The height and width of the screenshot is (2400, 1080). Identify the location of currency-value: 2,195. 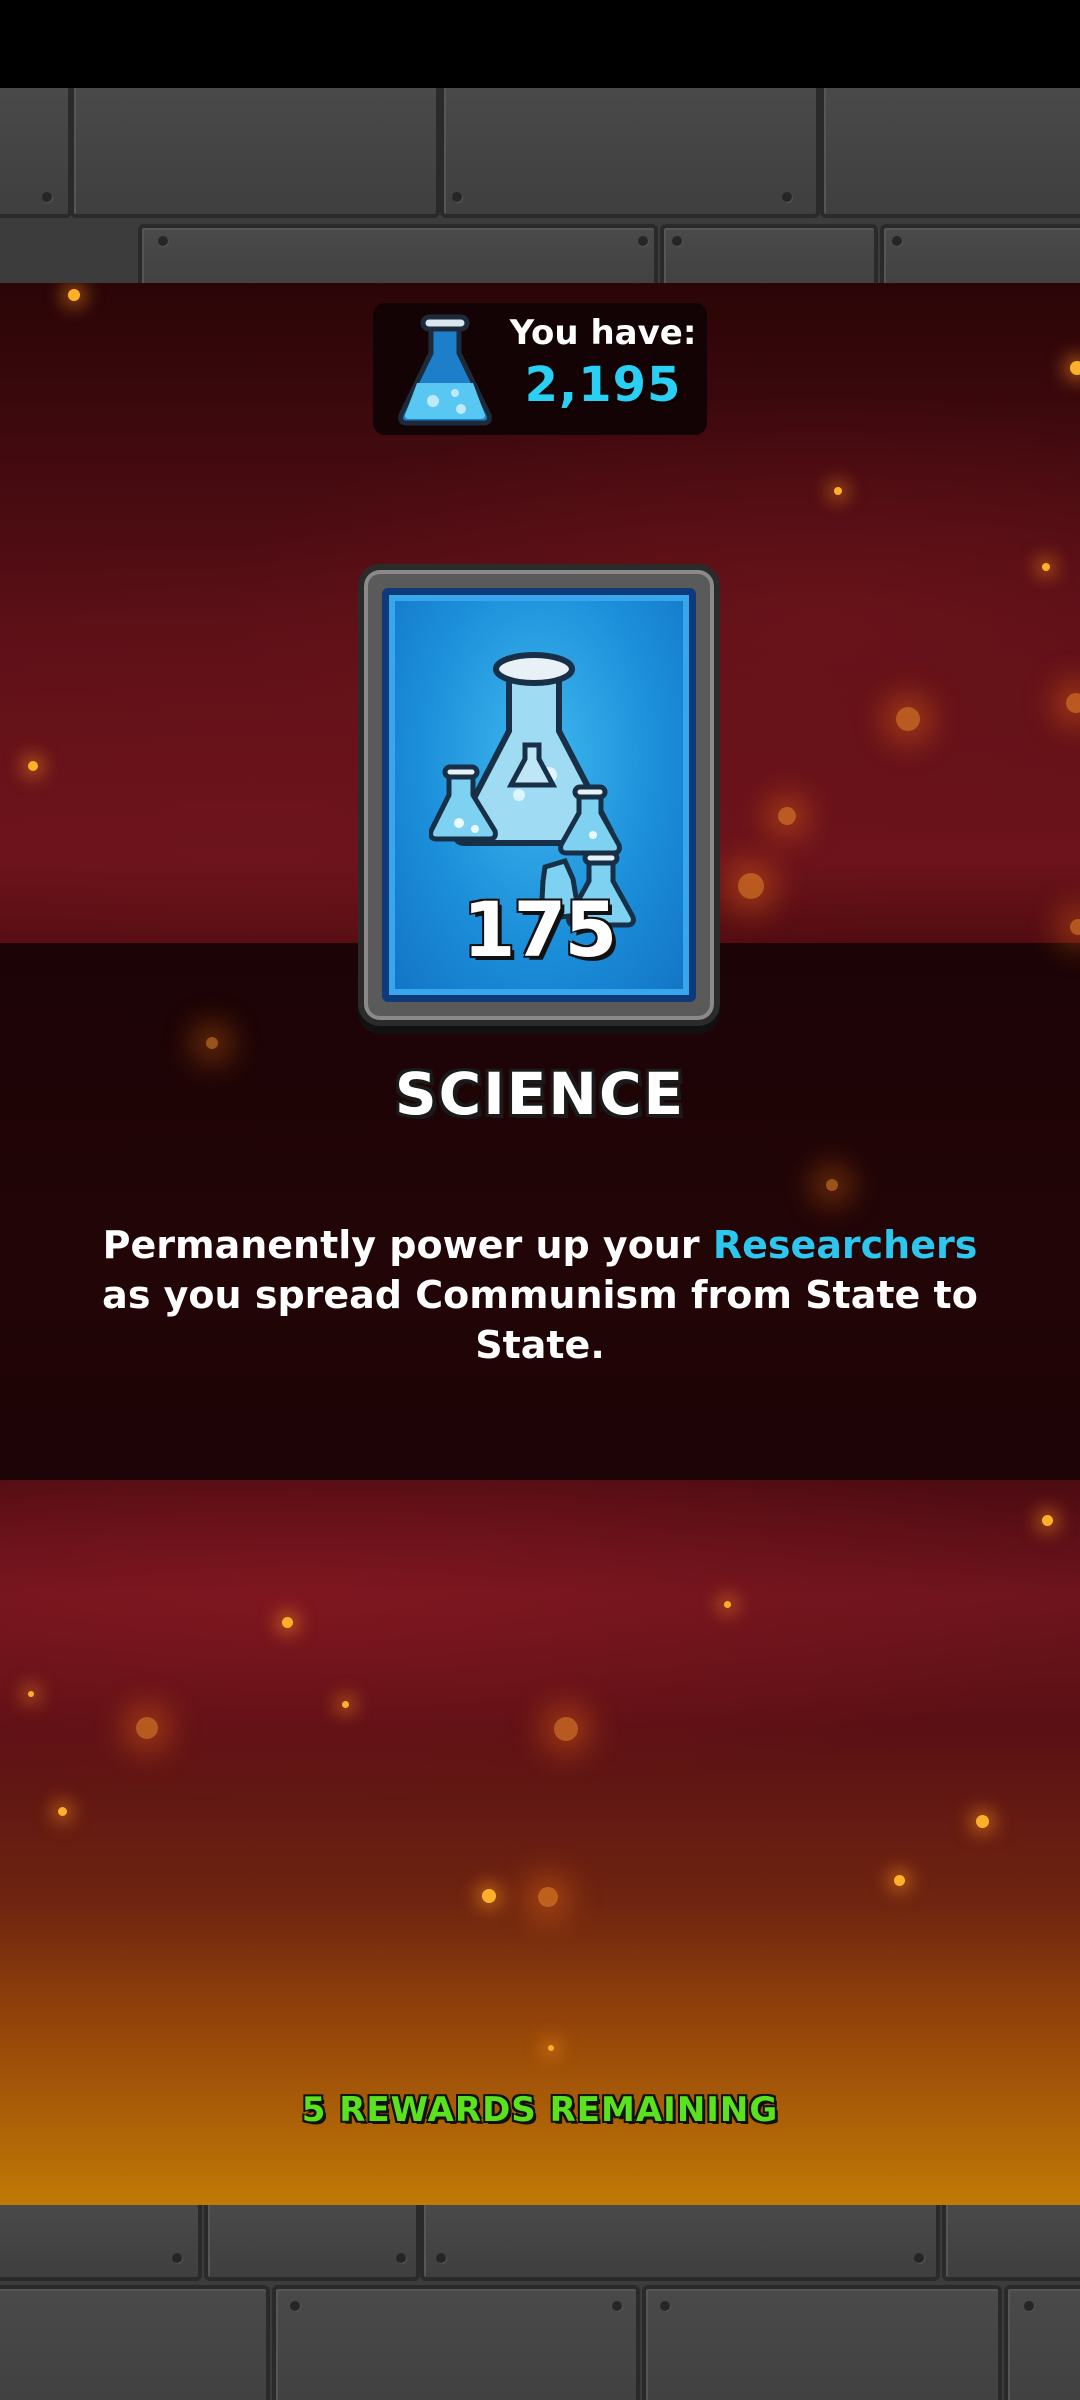
(603, 385).